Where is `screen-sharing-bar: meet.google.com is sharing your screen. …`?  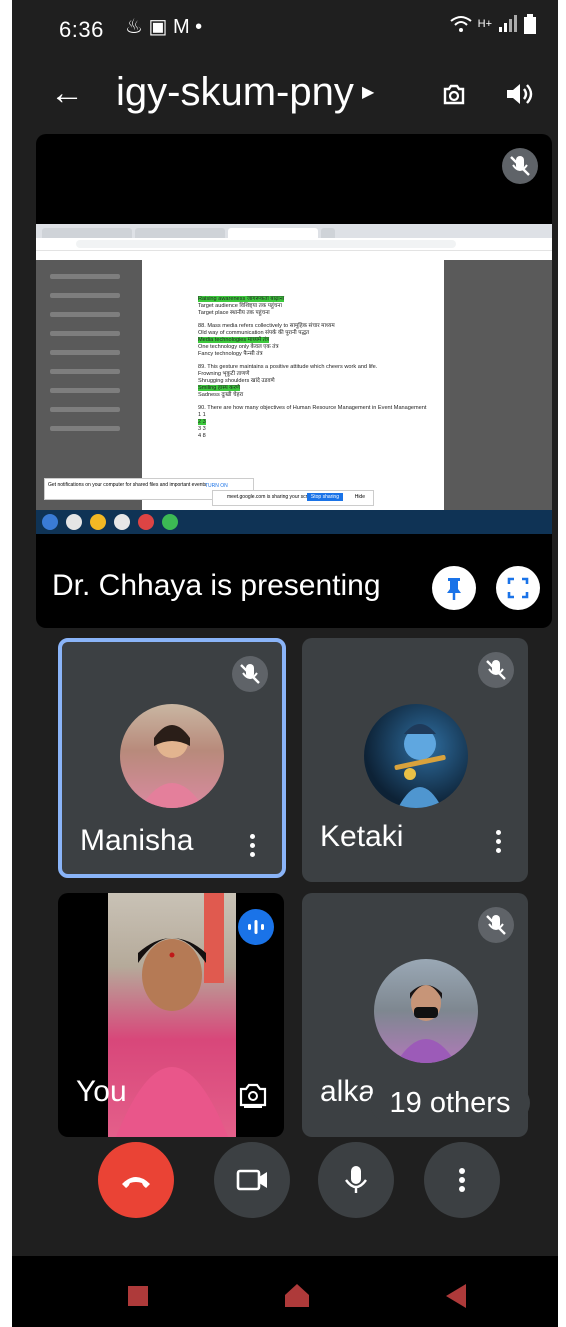 screen-sharing-bar: meet.google.com is sharing your screen. … is located at coordinates (293, 498).